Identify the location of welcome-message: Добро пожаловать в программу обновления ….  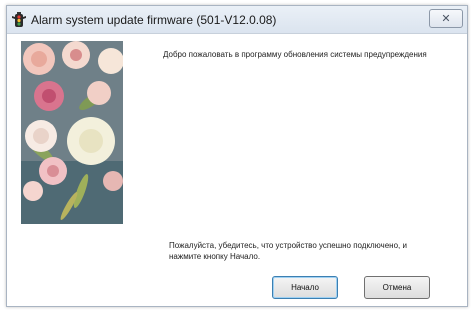
(295, 54).